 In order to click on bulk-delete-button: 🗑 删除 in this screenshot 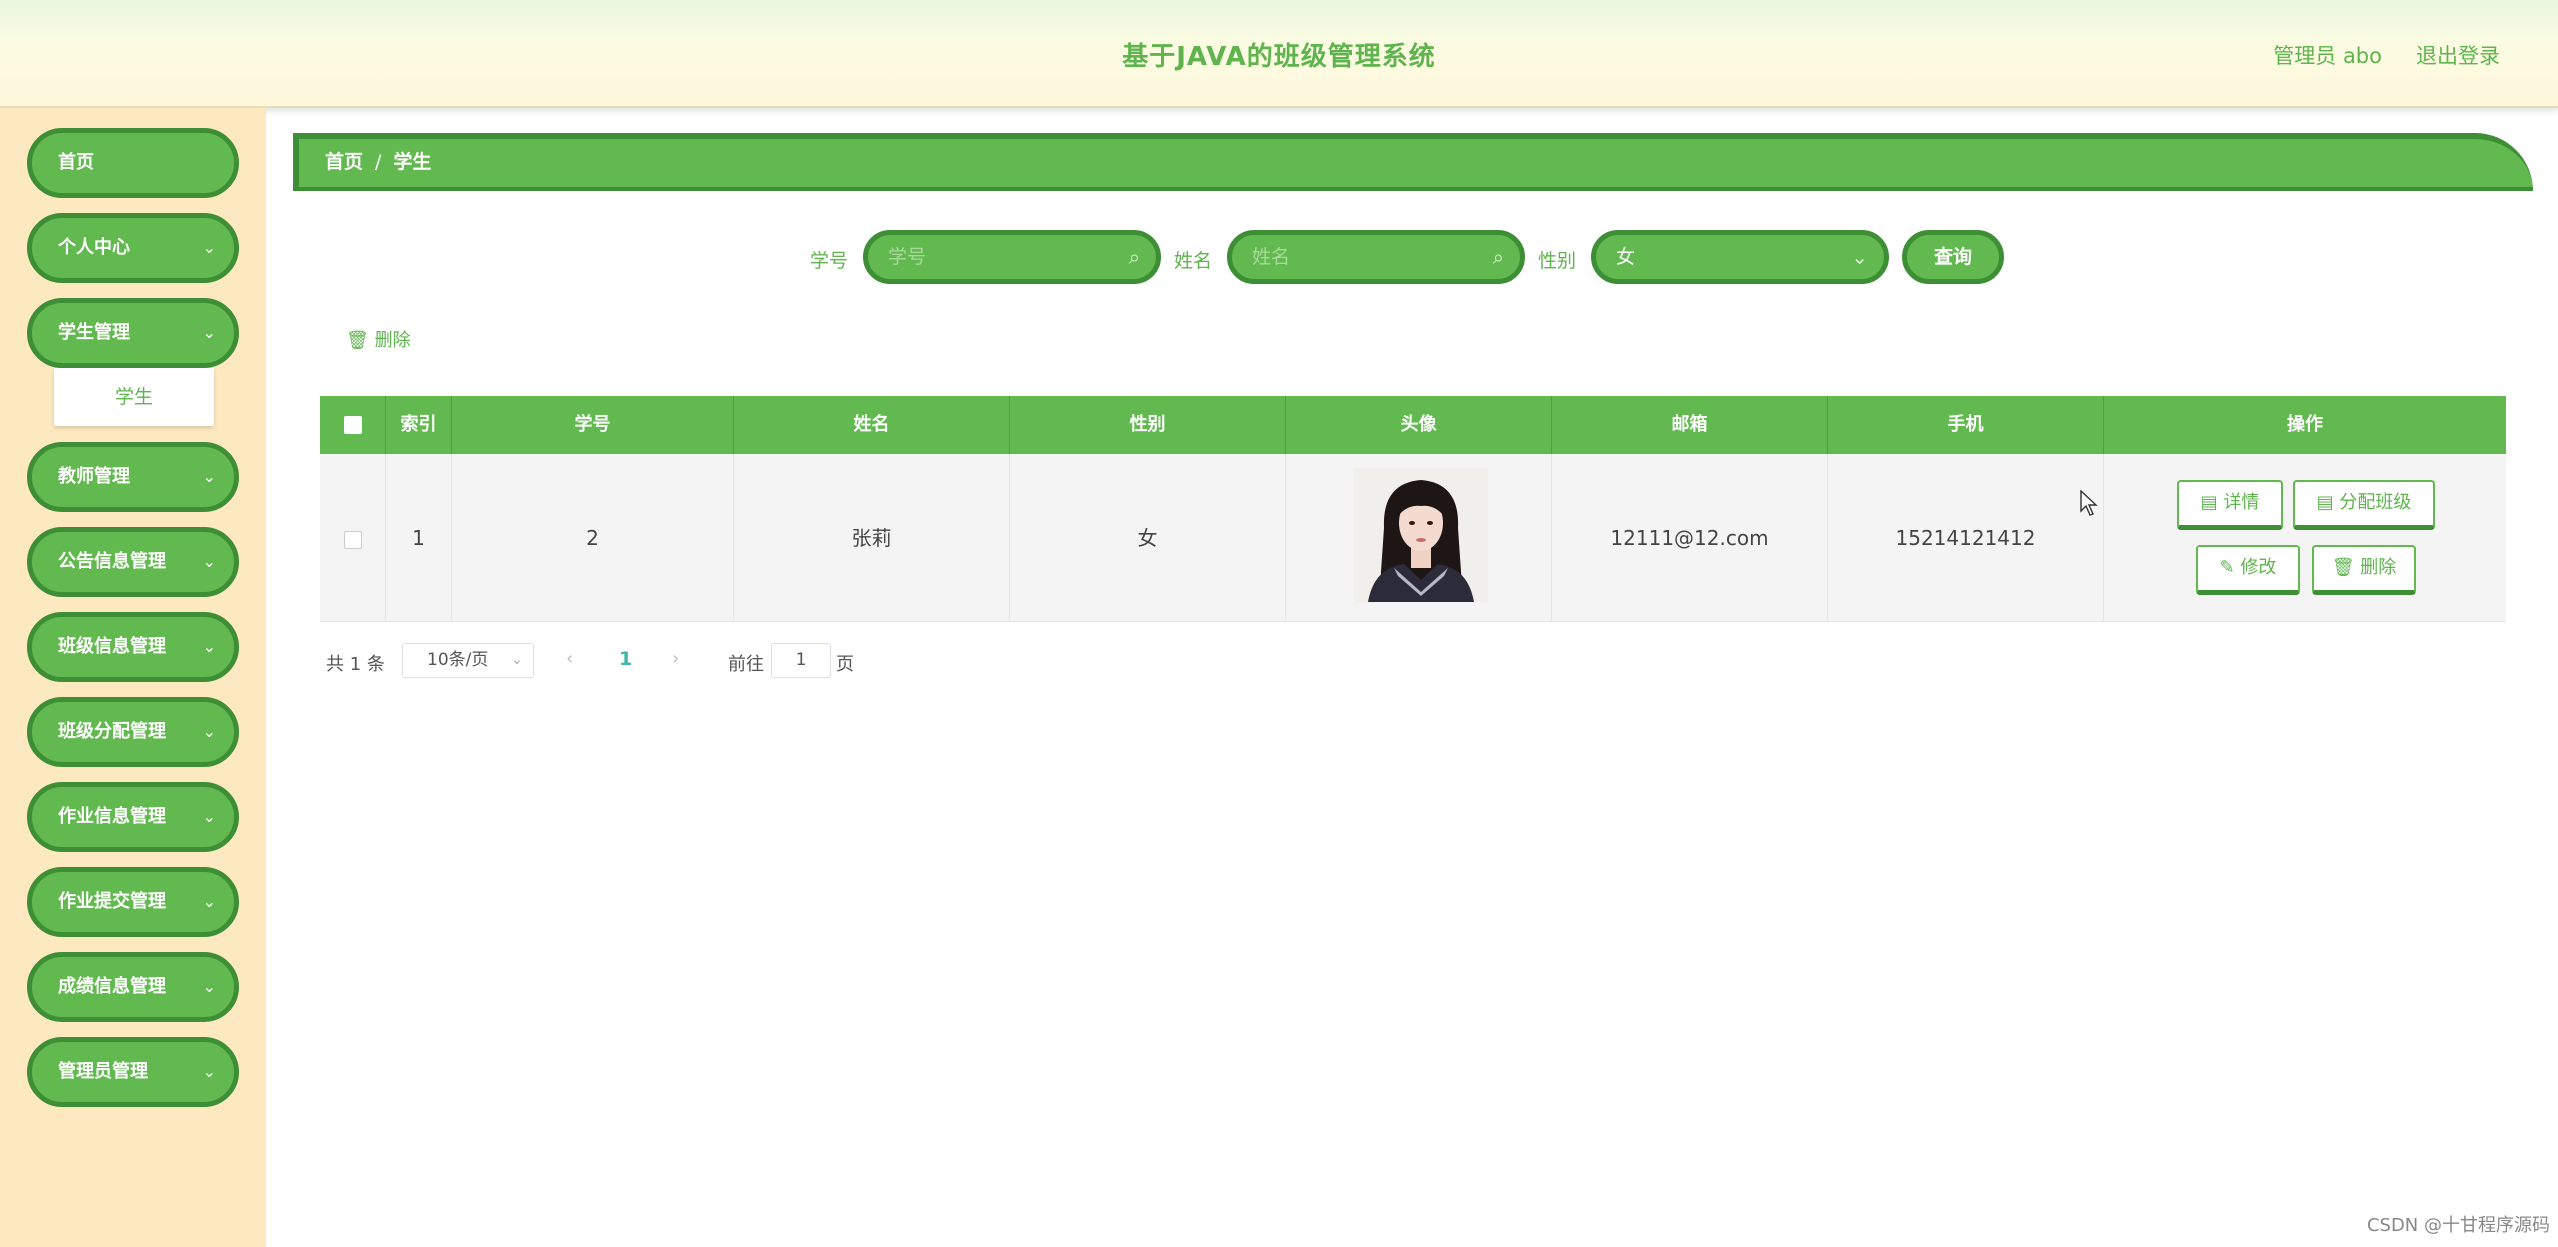, I will do `click(378, 339)`.